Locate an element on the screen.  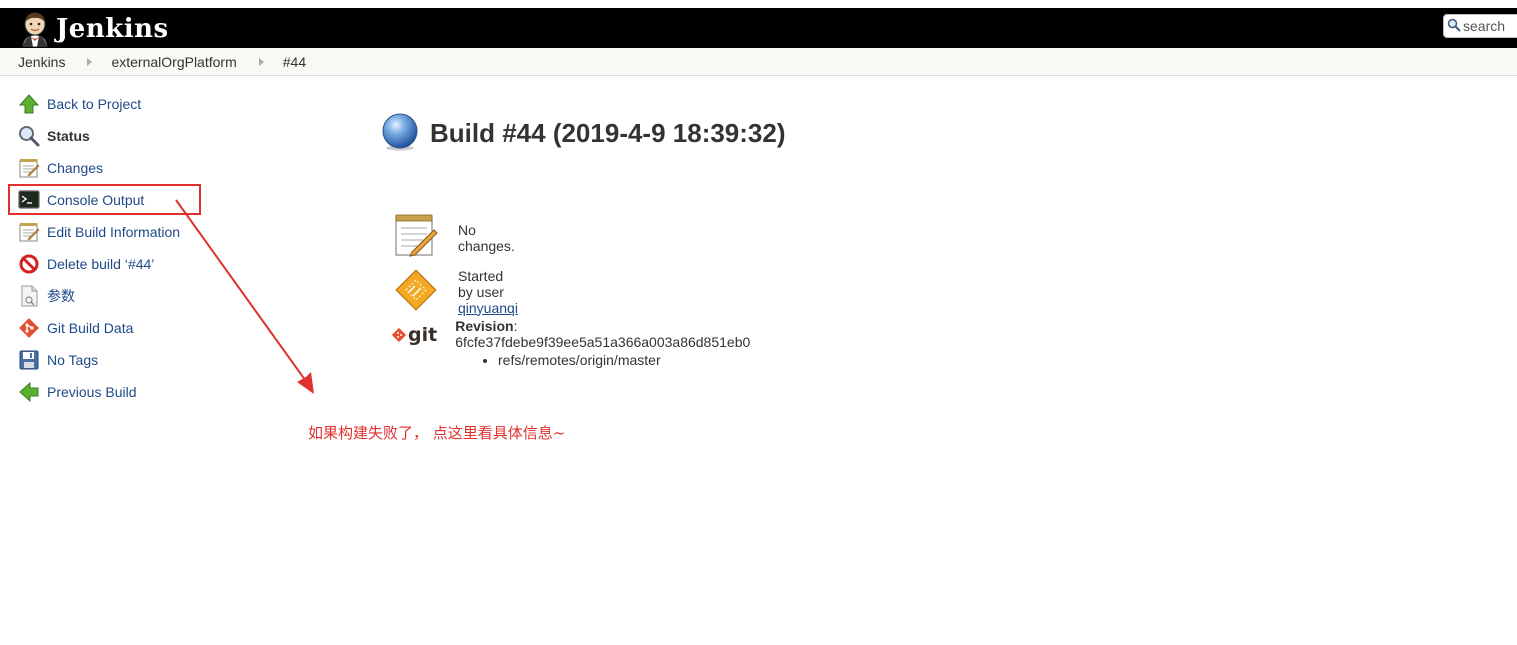
sidebar-item-parameters: 参数 is located at coordinates (118, 296).